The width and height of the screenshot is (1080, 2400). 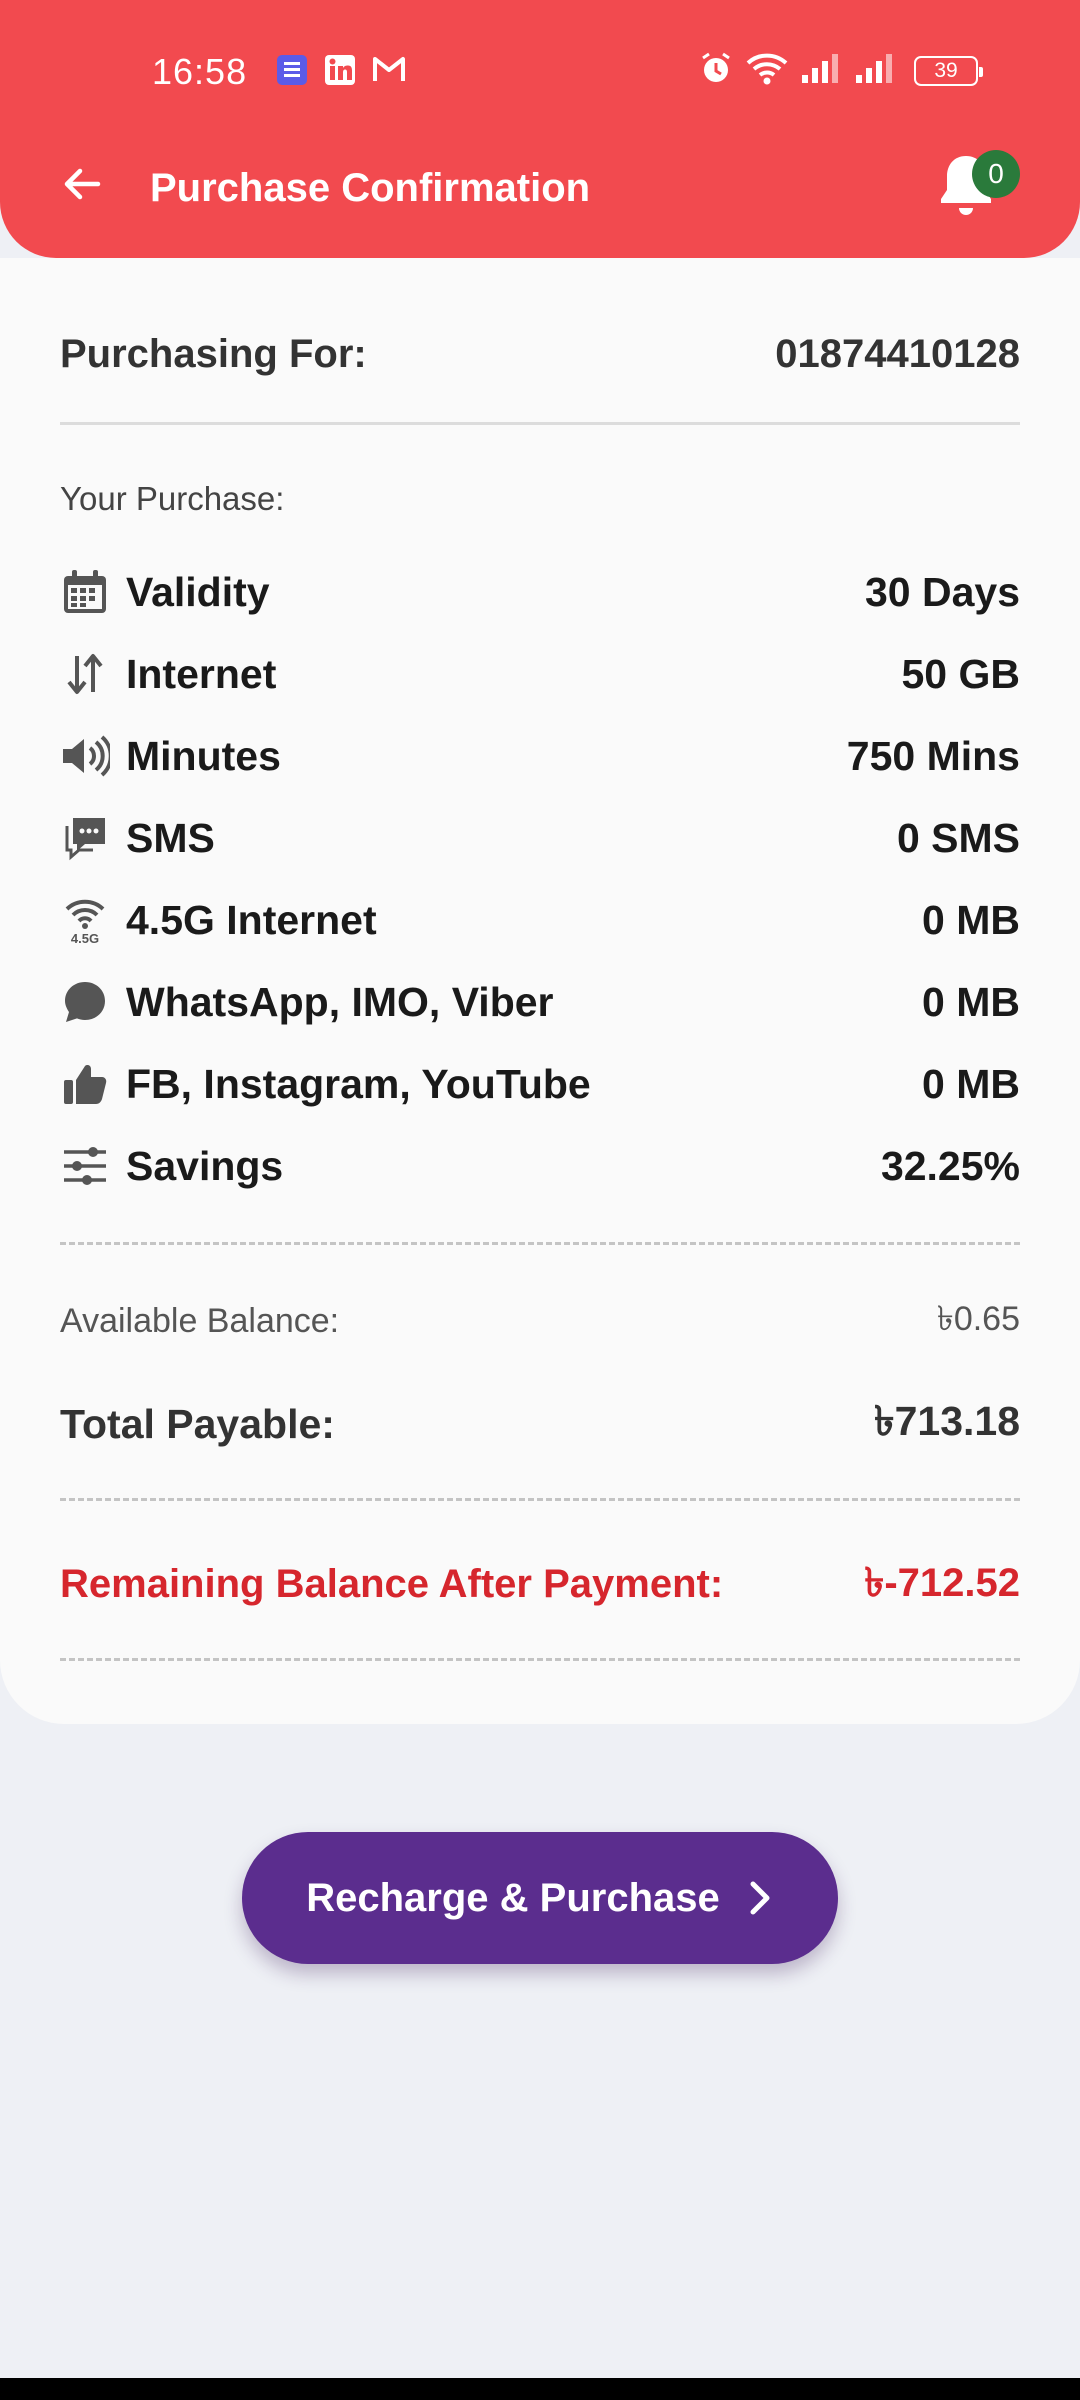 I want to click on app-header: 16:58 39 Purchase Confirmation 0, so click(x=540, y=129).